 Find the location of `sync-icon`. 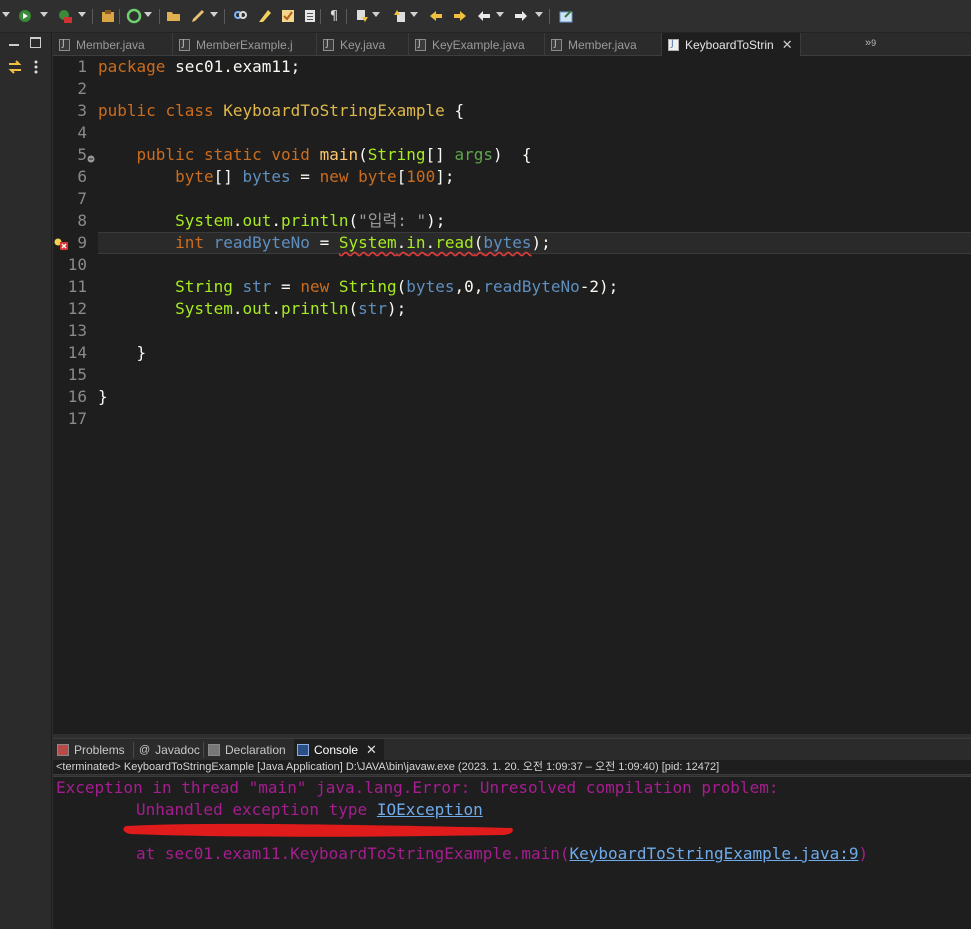

sync-icon is located at coordinates (15, 68).